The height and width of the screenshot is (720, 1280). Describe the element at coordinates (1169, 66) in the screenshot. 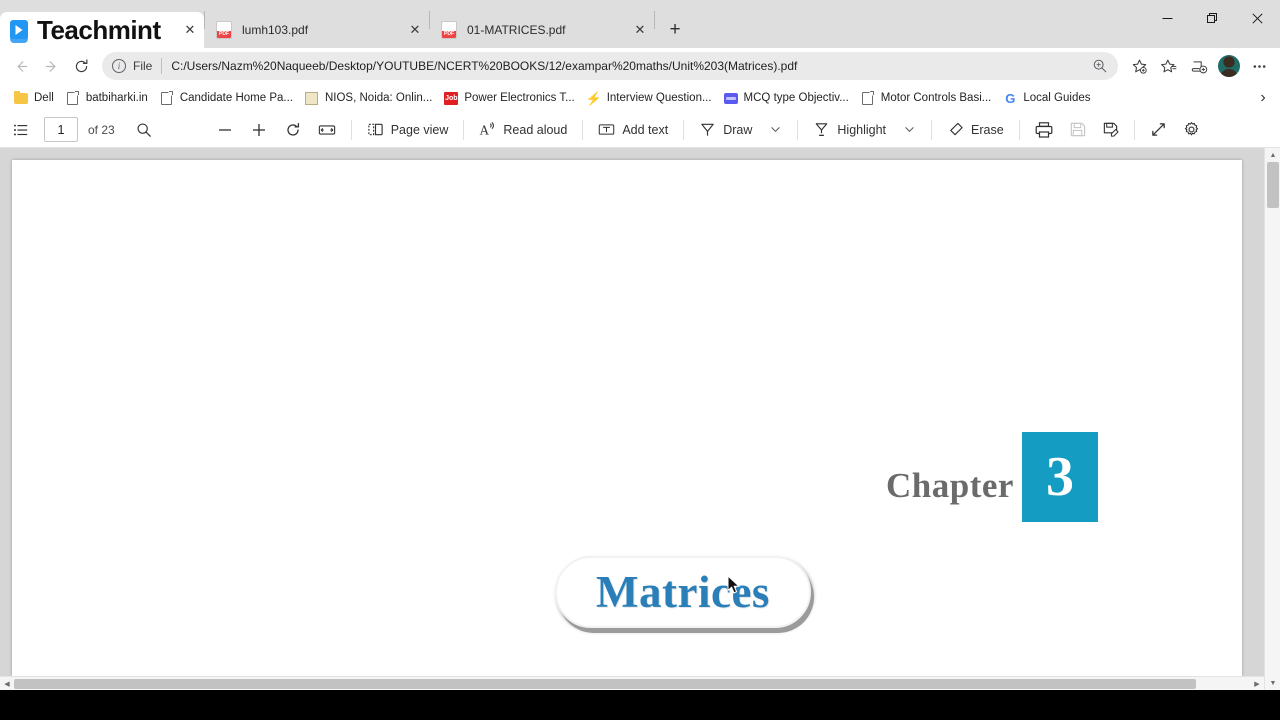

I see `favorites-icon` at that location.